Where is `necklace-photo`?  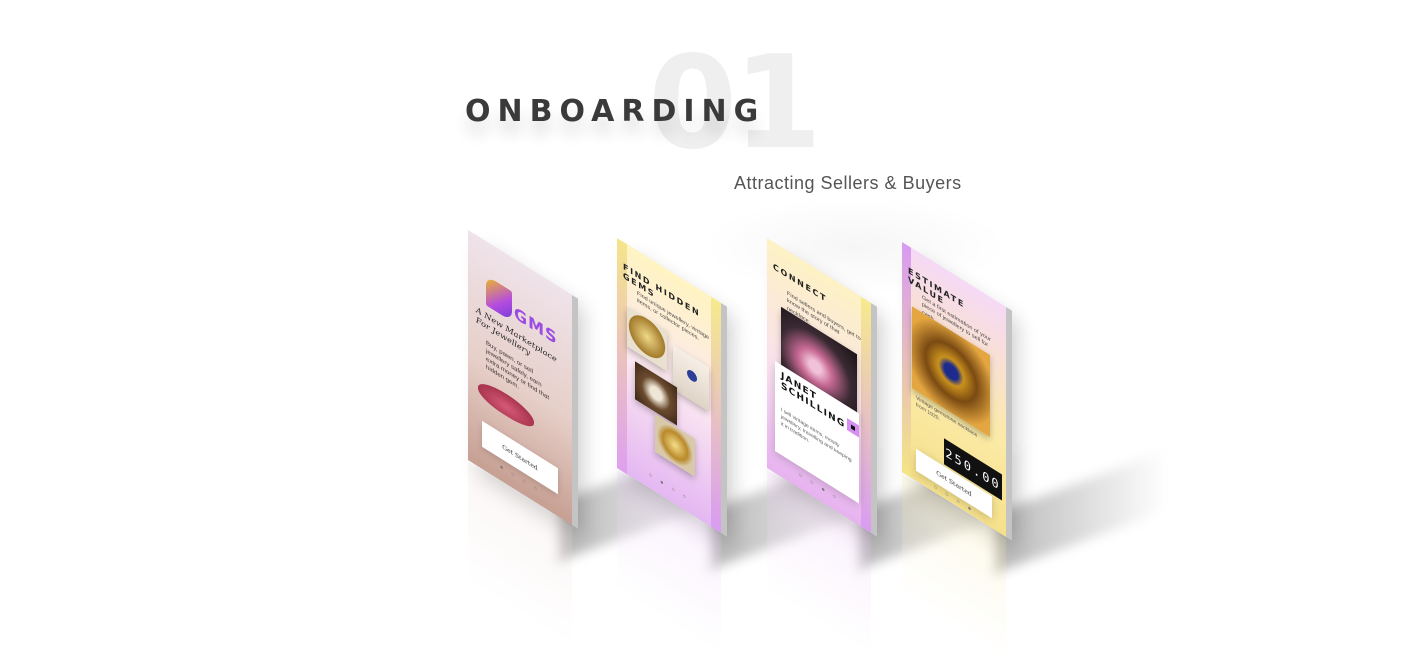 necklace-photo is located at coordinates (691, 378).